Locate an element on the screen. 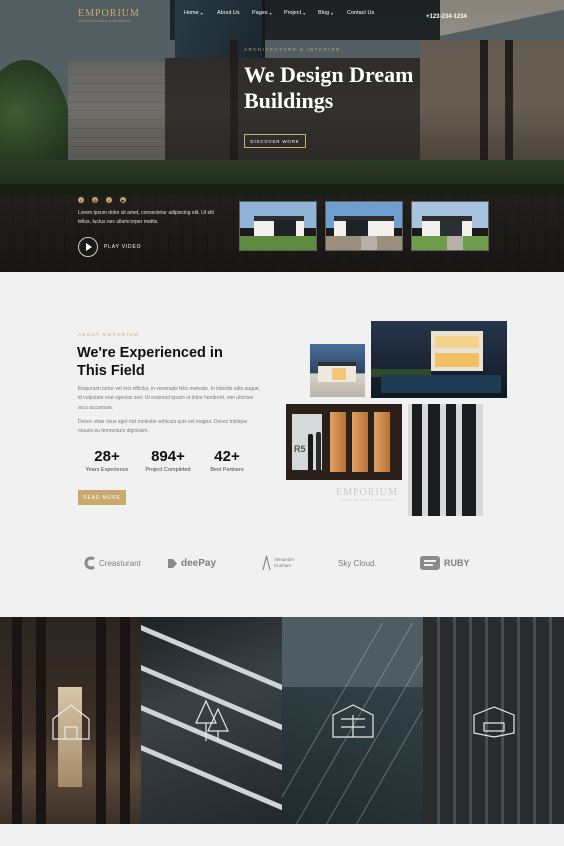 The width and height of the screenshot is (564, 846). social-links: f ◎ t ▶ is located at coordinates (102, 200).